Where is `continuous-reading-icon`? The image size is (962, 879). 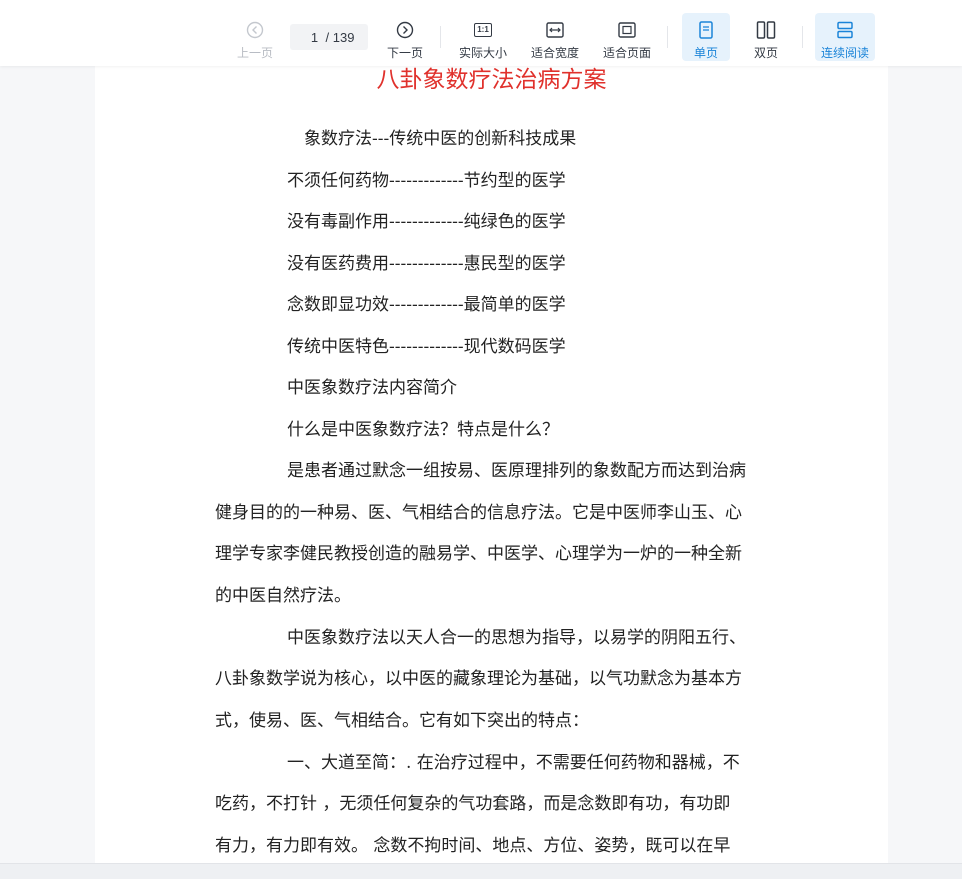 continuous-reading-icon is located at coordinates (845, 30).